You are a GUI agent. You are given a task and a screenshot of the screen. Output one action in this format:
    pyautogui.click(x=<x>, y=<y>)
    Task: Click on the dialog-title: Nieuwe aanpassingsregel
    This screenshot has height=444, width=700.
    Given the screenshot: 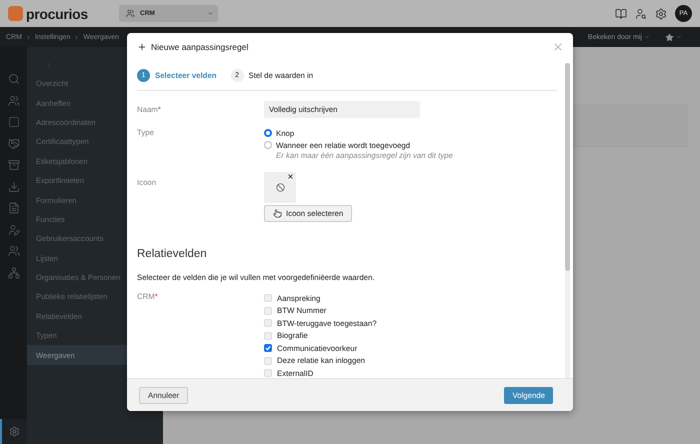 What is the action you would take?
    pyautogui.click(x=200, y=47)
    